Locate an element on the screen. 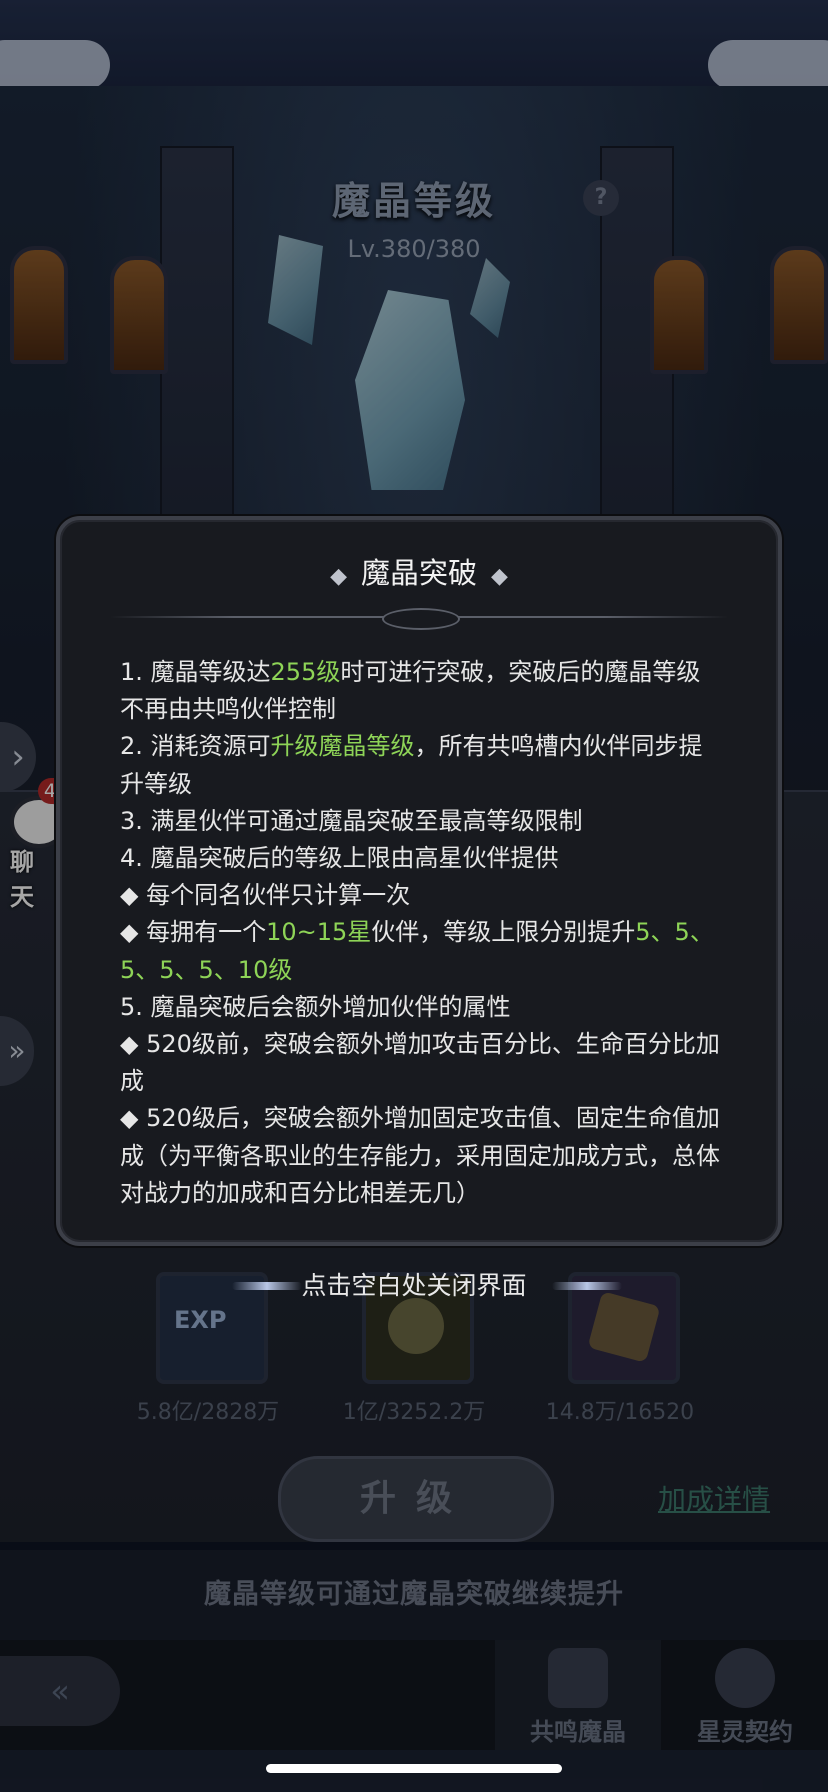  close-hint: 点击空白处关闭界面 is located at coordinates (414, 1284).